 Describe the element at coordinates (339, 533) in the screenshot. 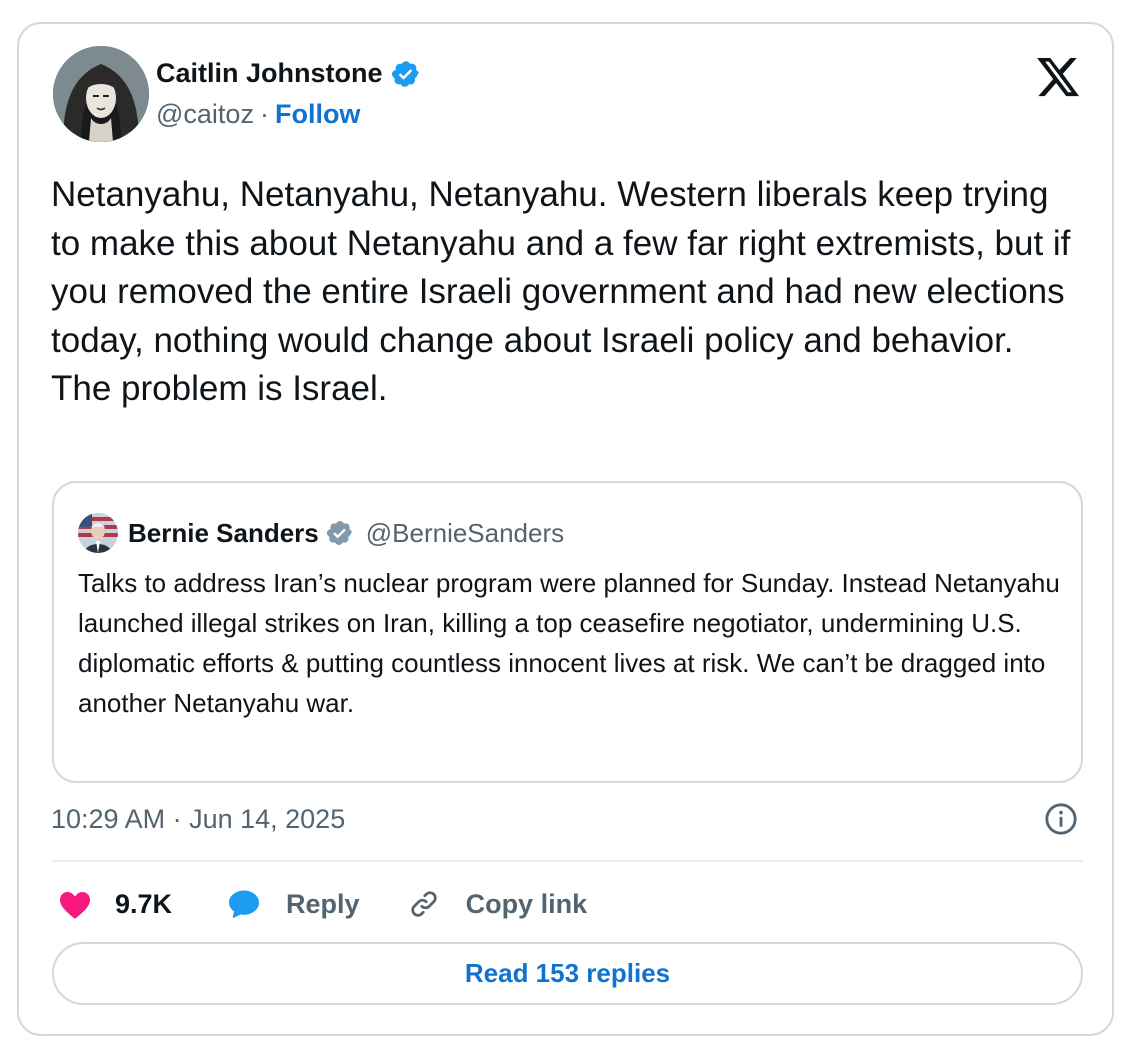

I see `gray-verified-badge-icon` at that location.